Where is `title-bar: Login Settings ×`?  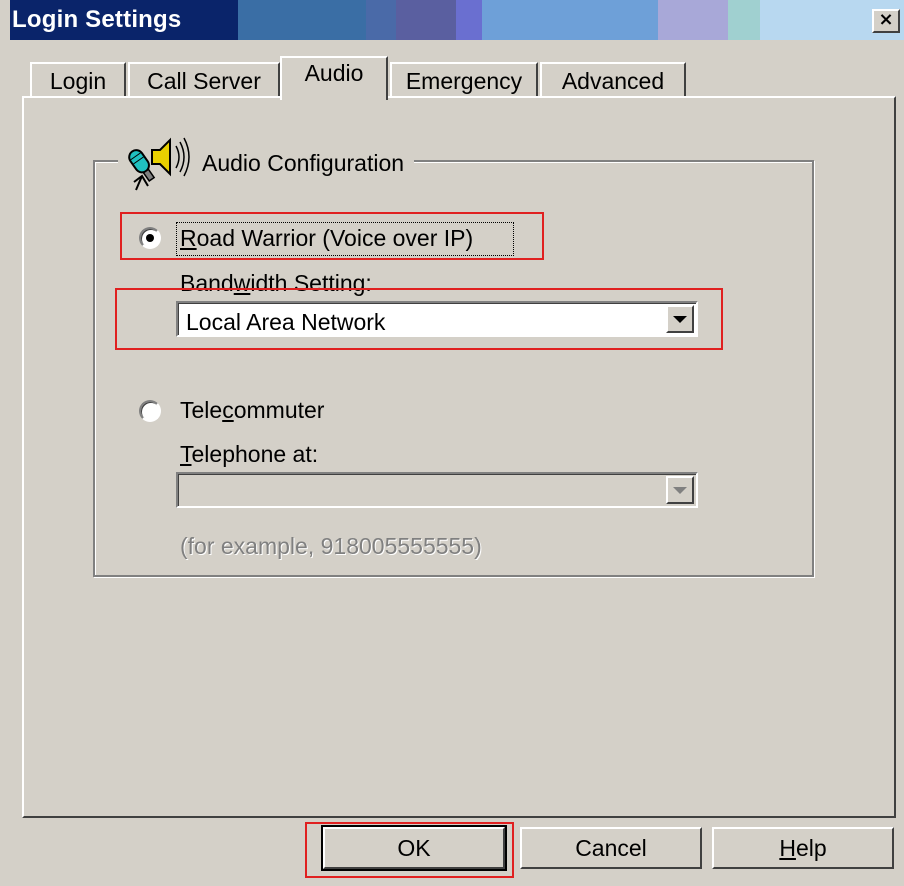 title-bar: Login Settings × is located at coordinates (457, 20).